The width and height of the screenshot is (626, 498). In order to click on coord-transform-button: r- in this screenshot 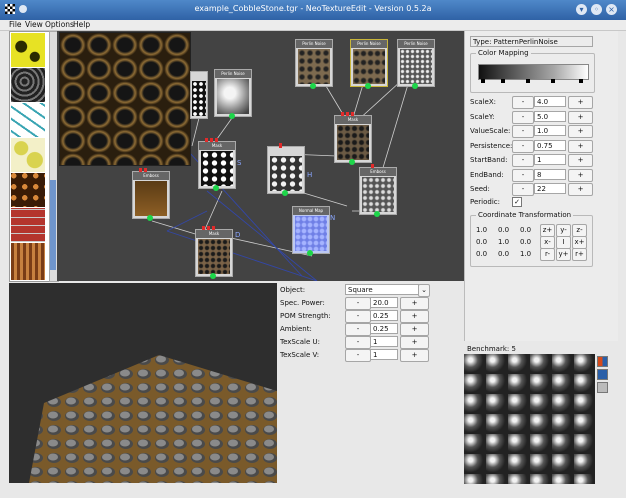, I will do `click(547, 254)`.